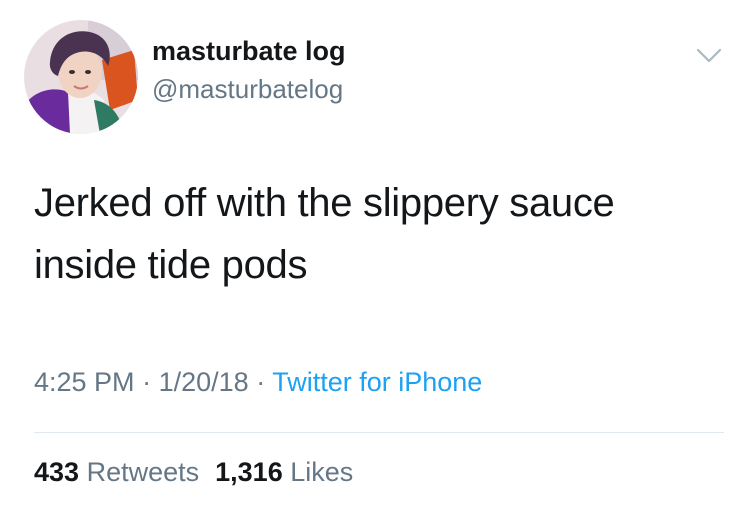 Image resolution: width=750 pixels, height=517 pixels. Describe the element at coordinates (84, 382) in the screenshot. I see `tweet-time: 4:25 PM` at that location.